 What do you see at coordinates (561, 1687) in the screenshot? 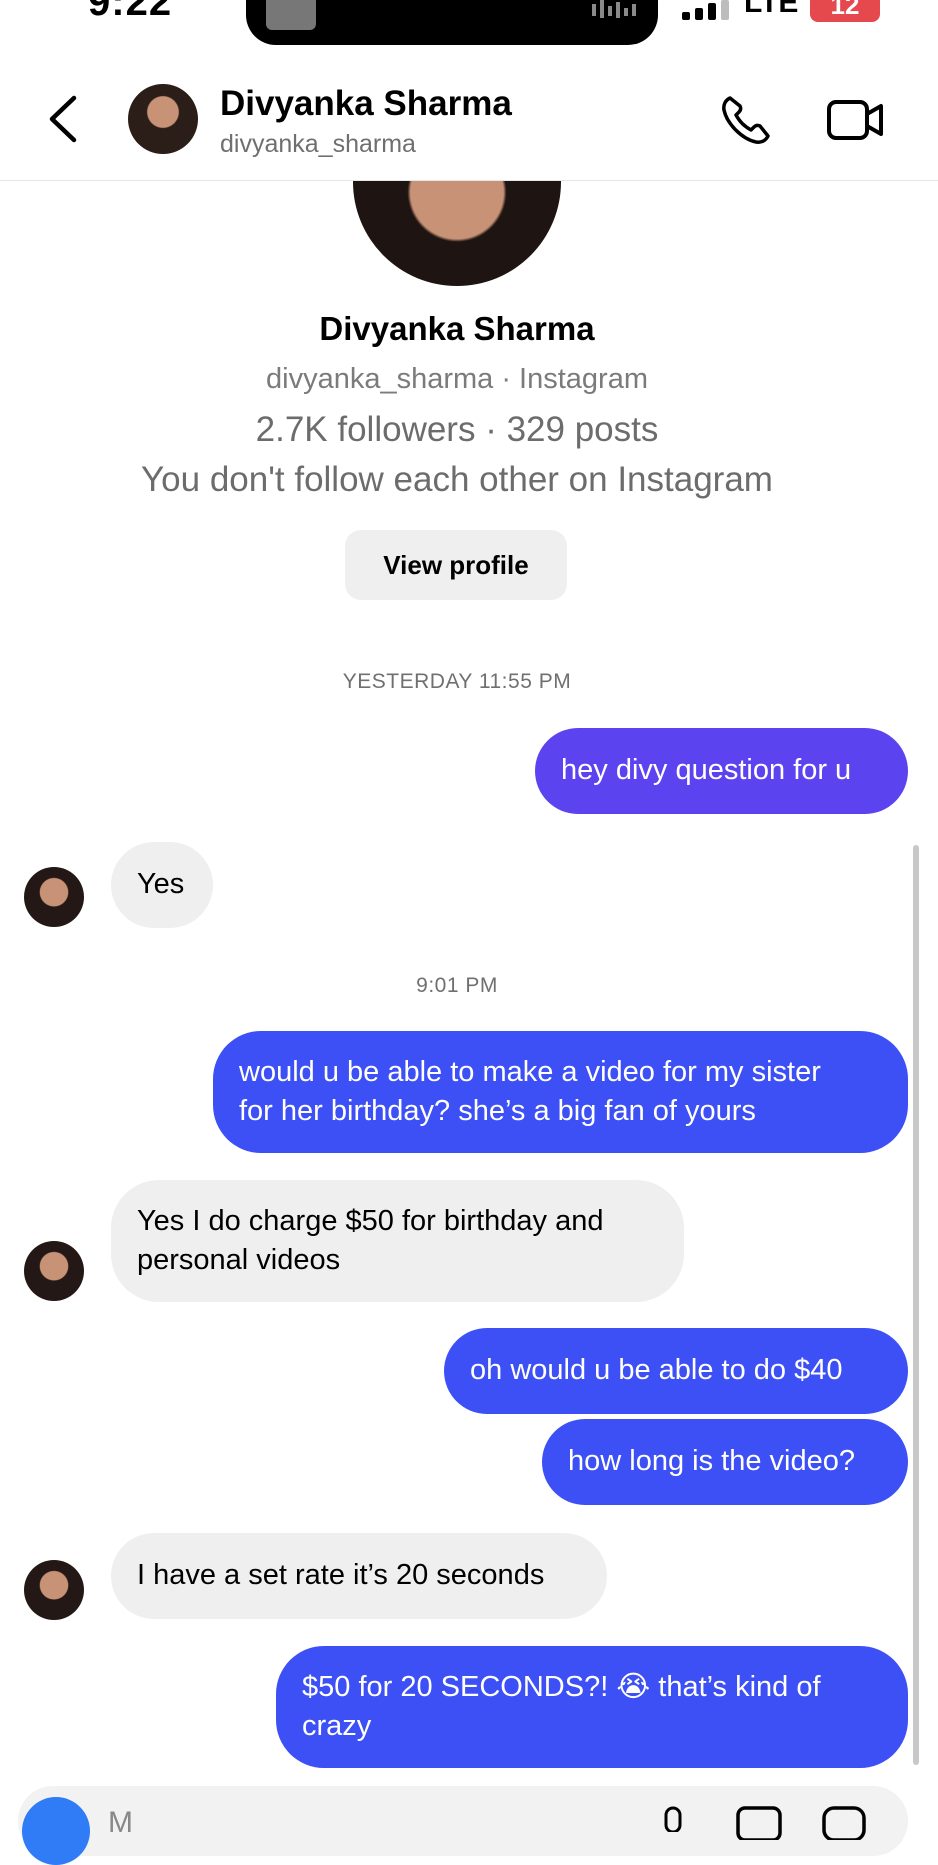
I see `message-text: $50 for 20 SECONDS?! 😭 that’s kind of` at bounding box center [561, 1687].